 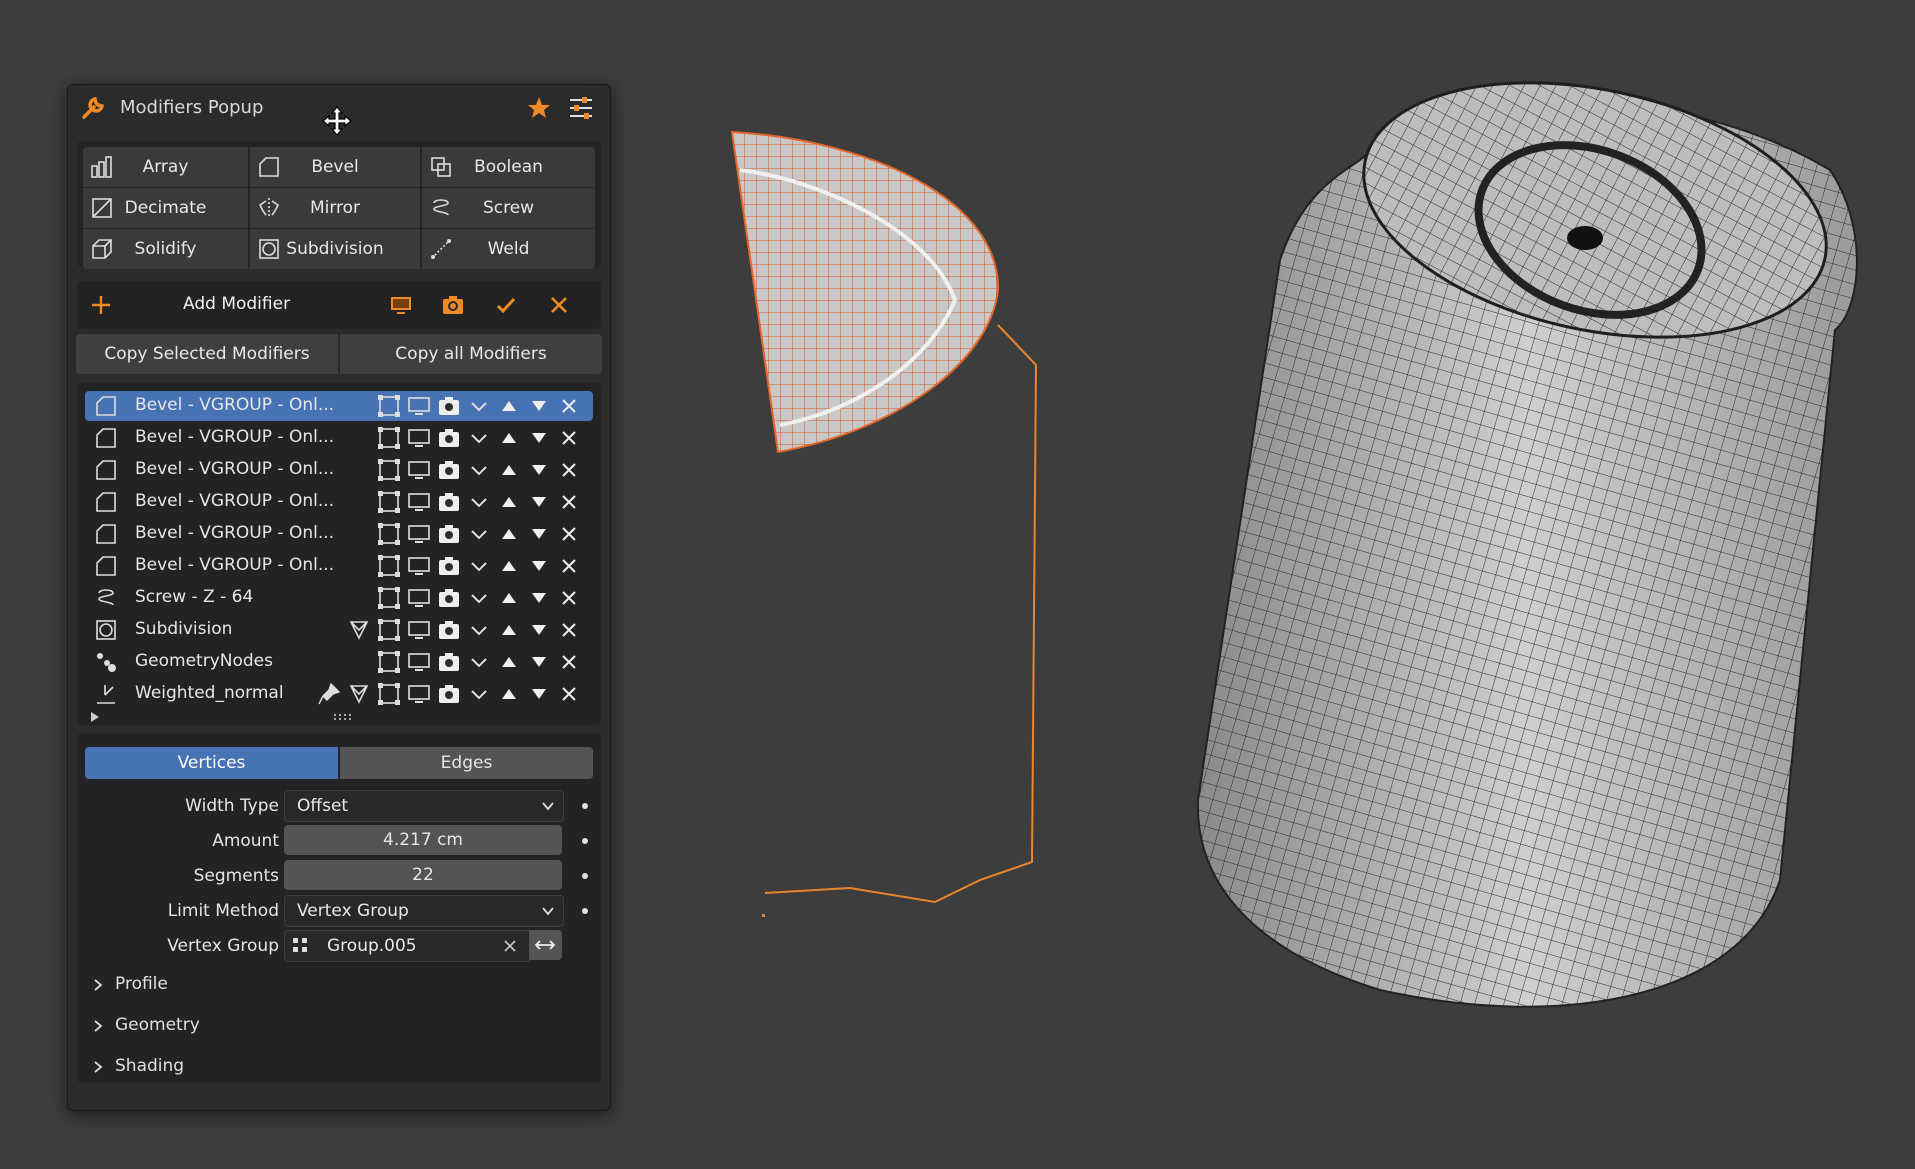 I want to click on decimate-button: Decimate, so click(x=165, y=208).